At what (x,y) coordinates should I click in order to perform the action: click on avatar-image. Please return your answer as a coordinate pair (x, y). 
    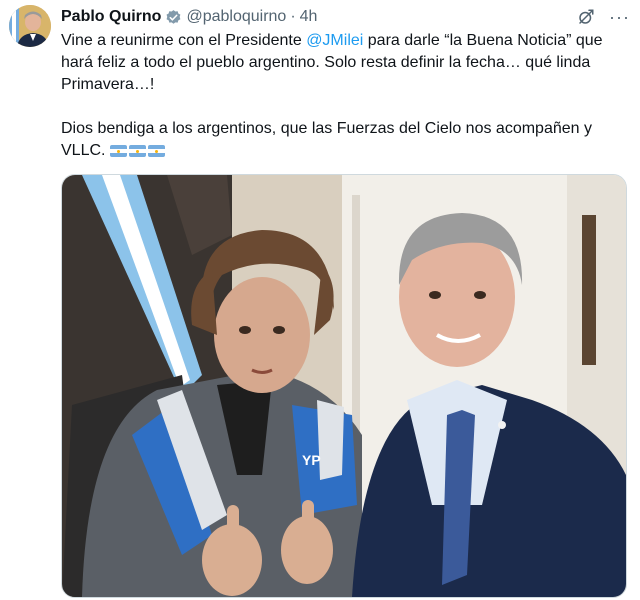
    Looking at the image, I should click on (30, 26).